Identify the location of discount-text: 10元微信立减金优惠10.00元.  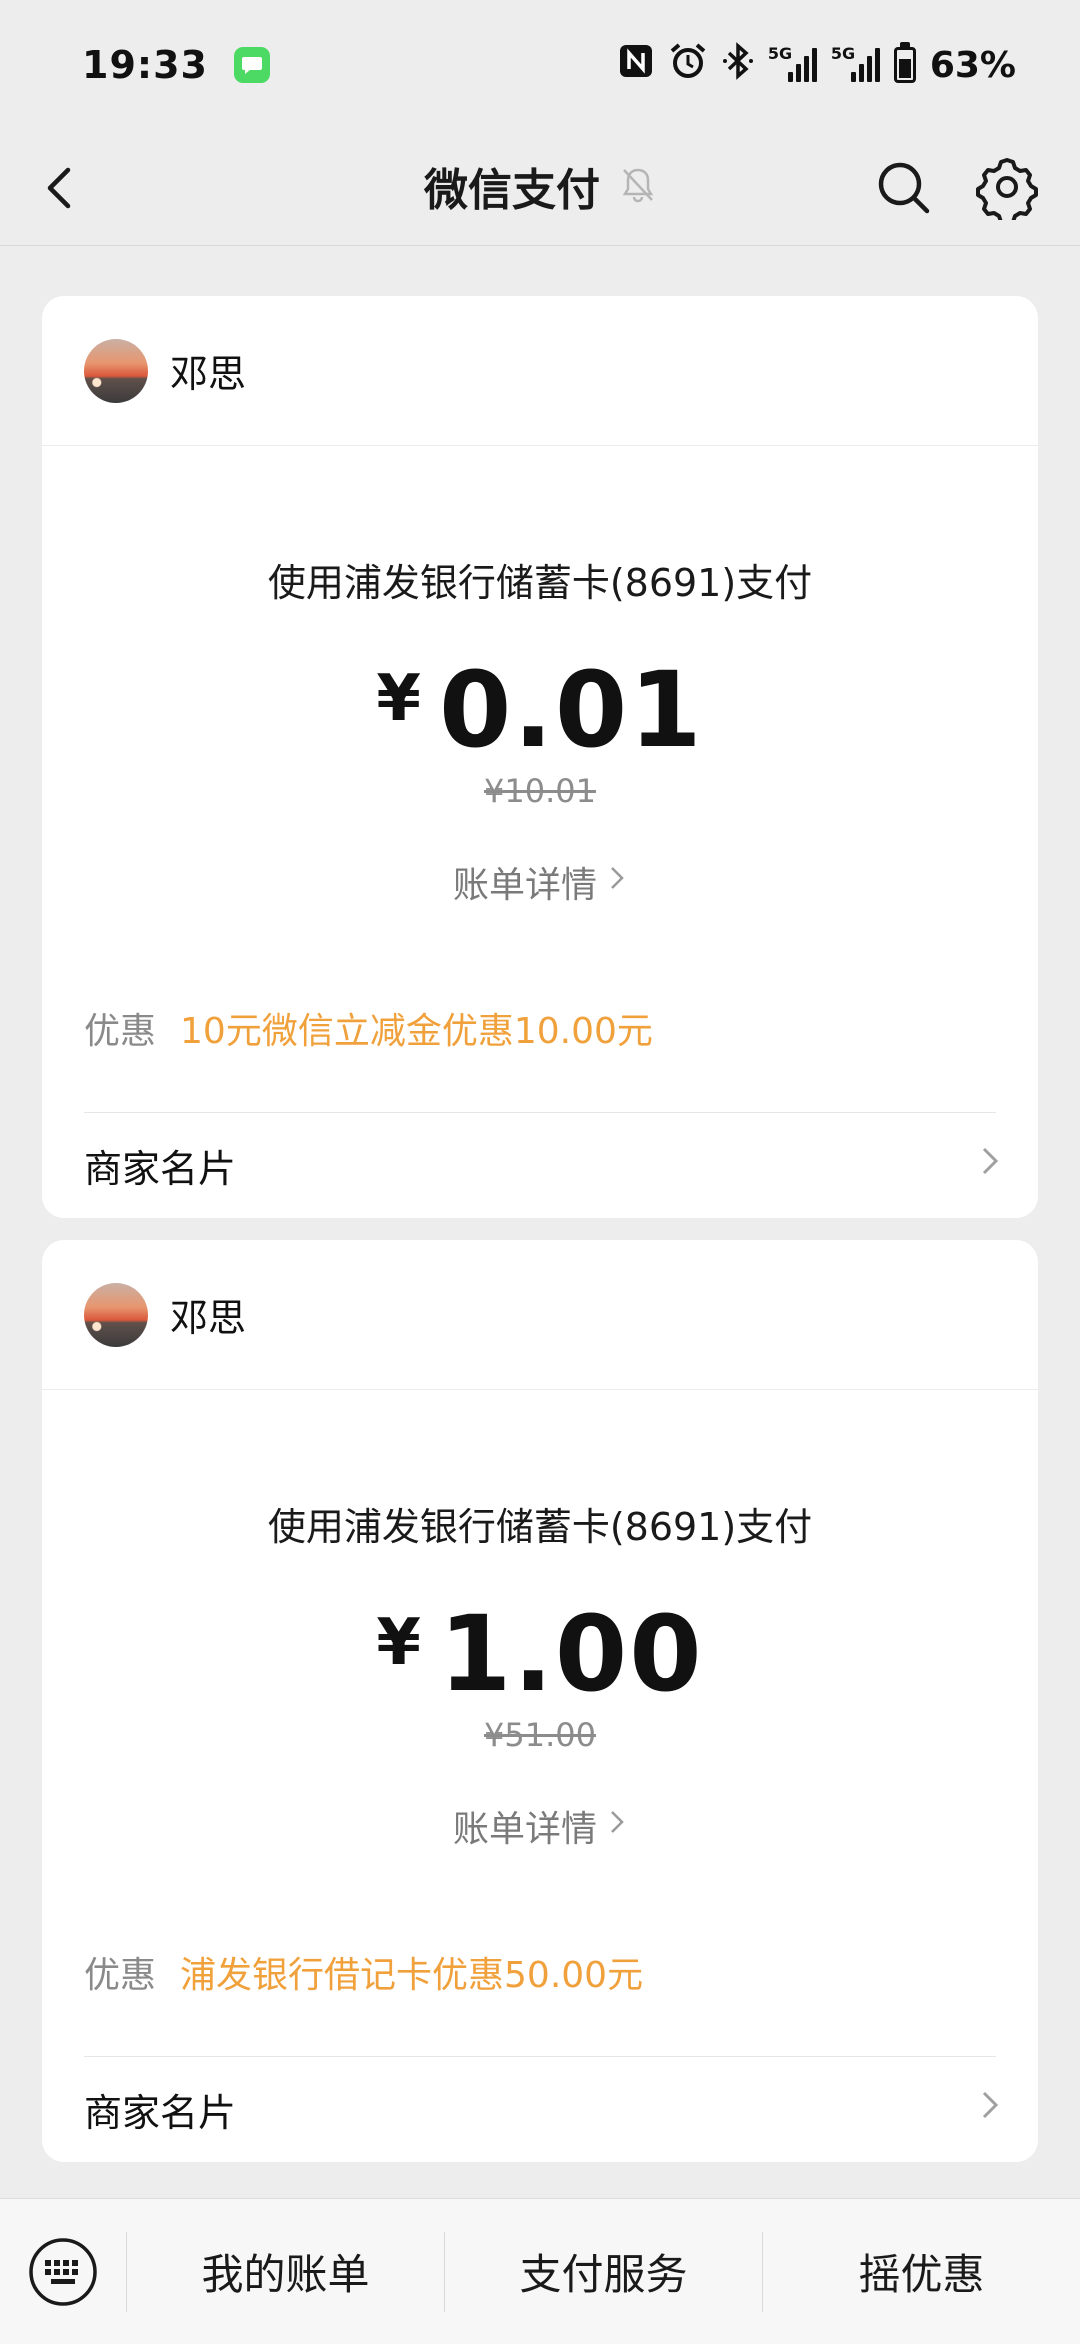
(416, 1031).